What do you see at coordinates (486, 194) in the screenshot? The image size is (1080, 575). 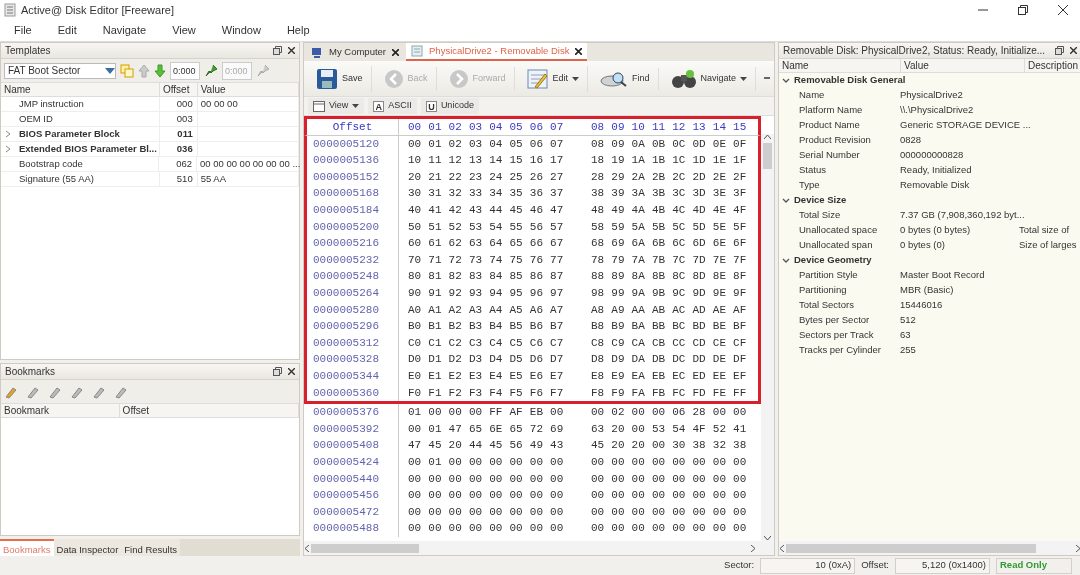 I see `hex-bytes: 30 31 32 33 34 35 36 37` at bounding box center [486, 194].